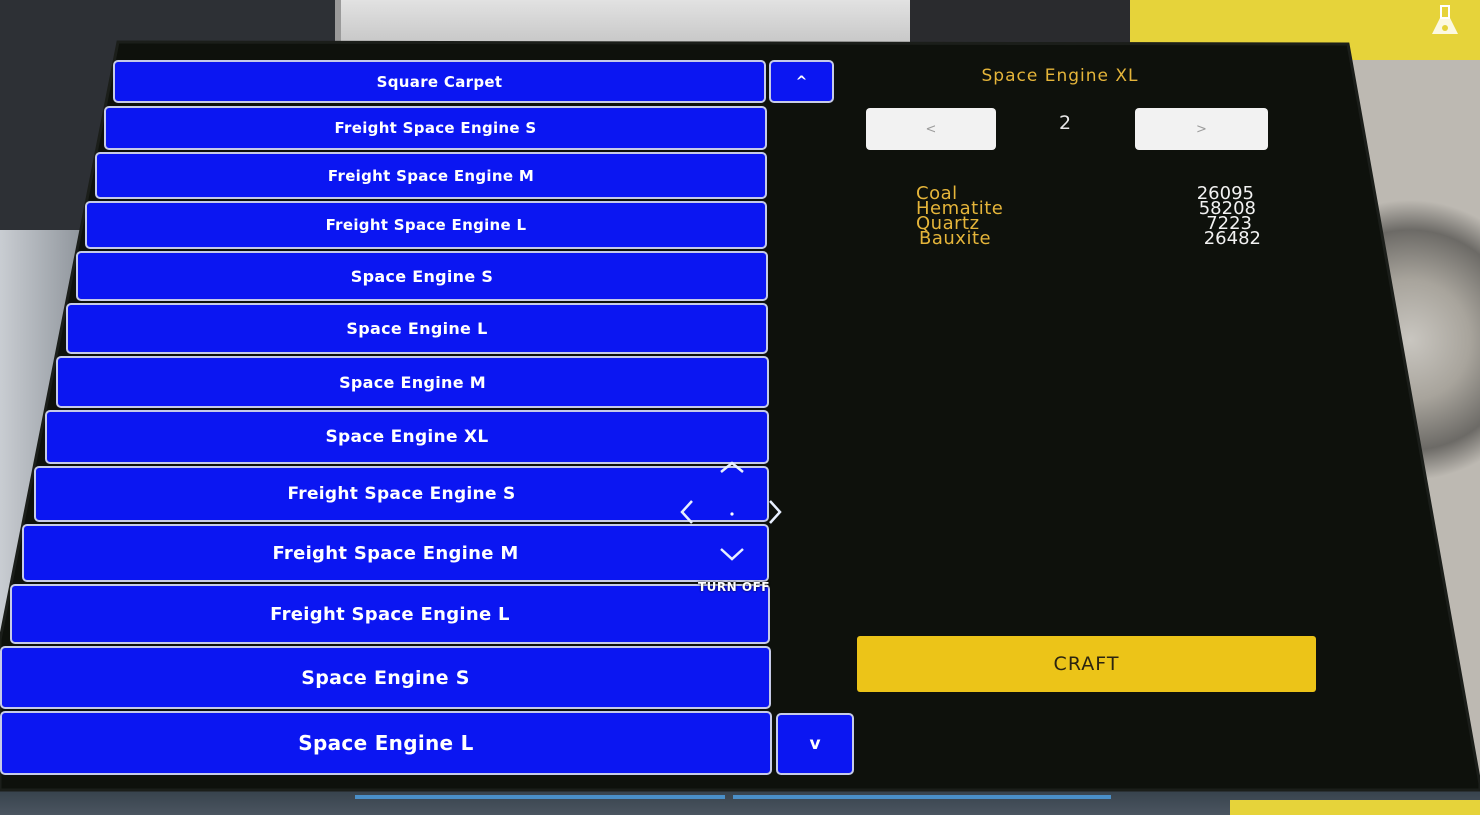 The width and height of the screenshot is (1480, 815). Describe the element at coordinates (1065, 123) in the screenshot. I see `page-number: 2` at that location.